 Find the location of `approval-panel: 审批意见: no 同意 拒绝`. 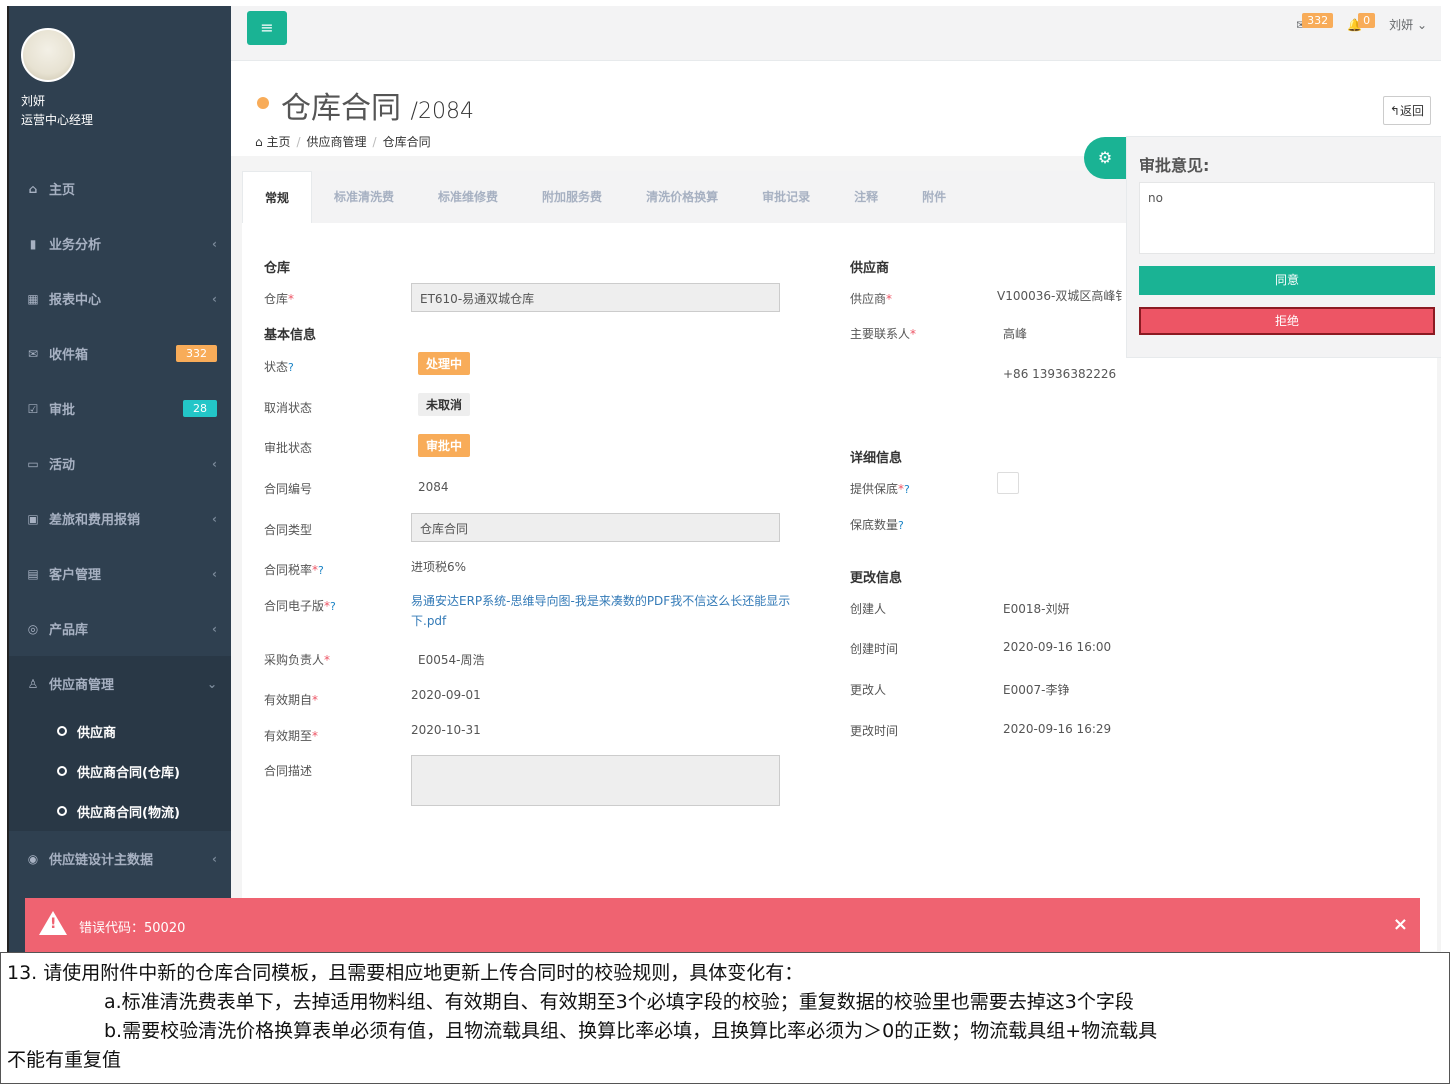

approval-panel: 审批意见: no 同意 拒绝 is located at coordinates (1283, 247).